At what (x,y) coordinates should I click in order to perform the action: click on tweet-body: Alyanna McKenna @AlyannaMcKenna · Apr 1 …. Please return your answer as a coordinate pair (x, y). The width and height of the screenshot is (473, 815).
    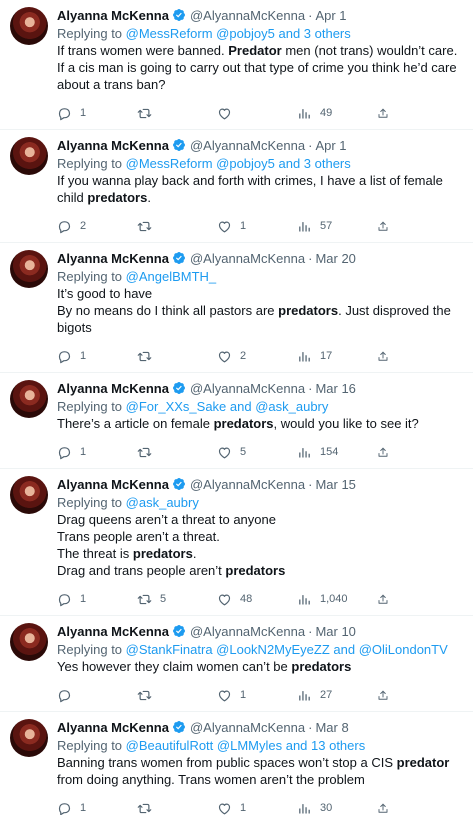
    Looking at the image, I should click on (259, 189).